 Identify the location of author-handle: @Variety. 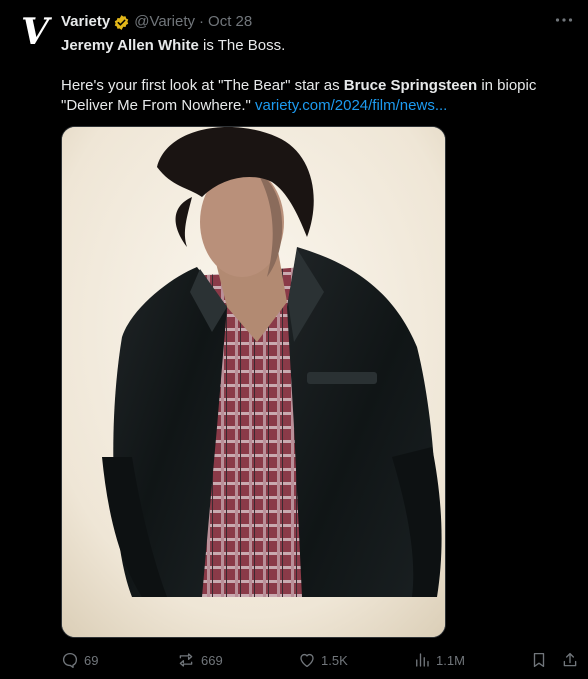
(164, 22).